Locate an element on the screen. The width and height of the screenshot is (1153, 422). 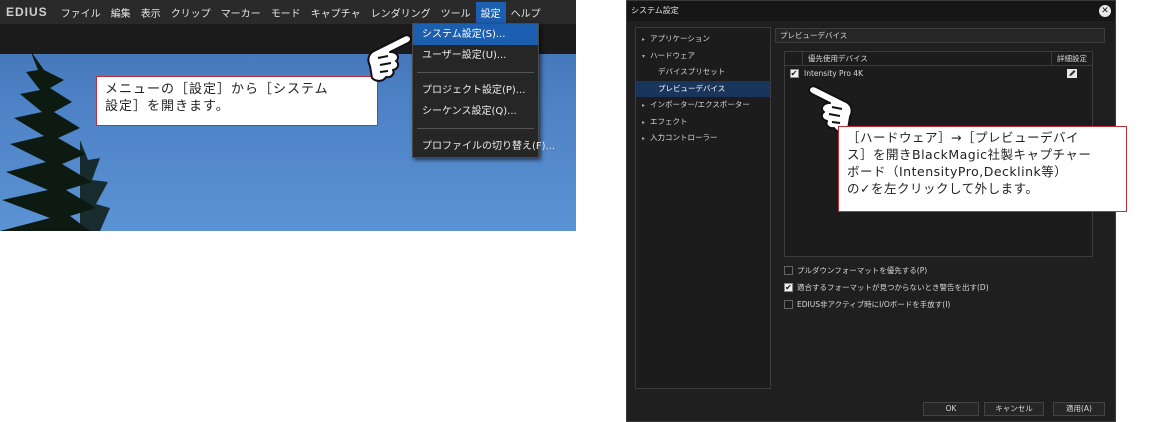
header-device: 優先使用デバイス is located at coordinates (927, 58).